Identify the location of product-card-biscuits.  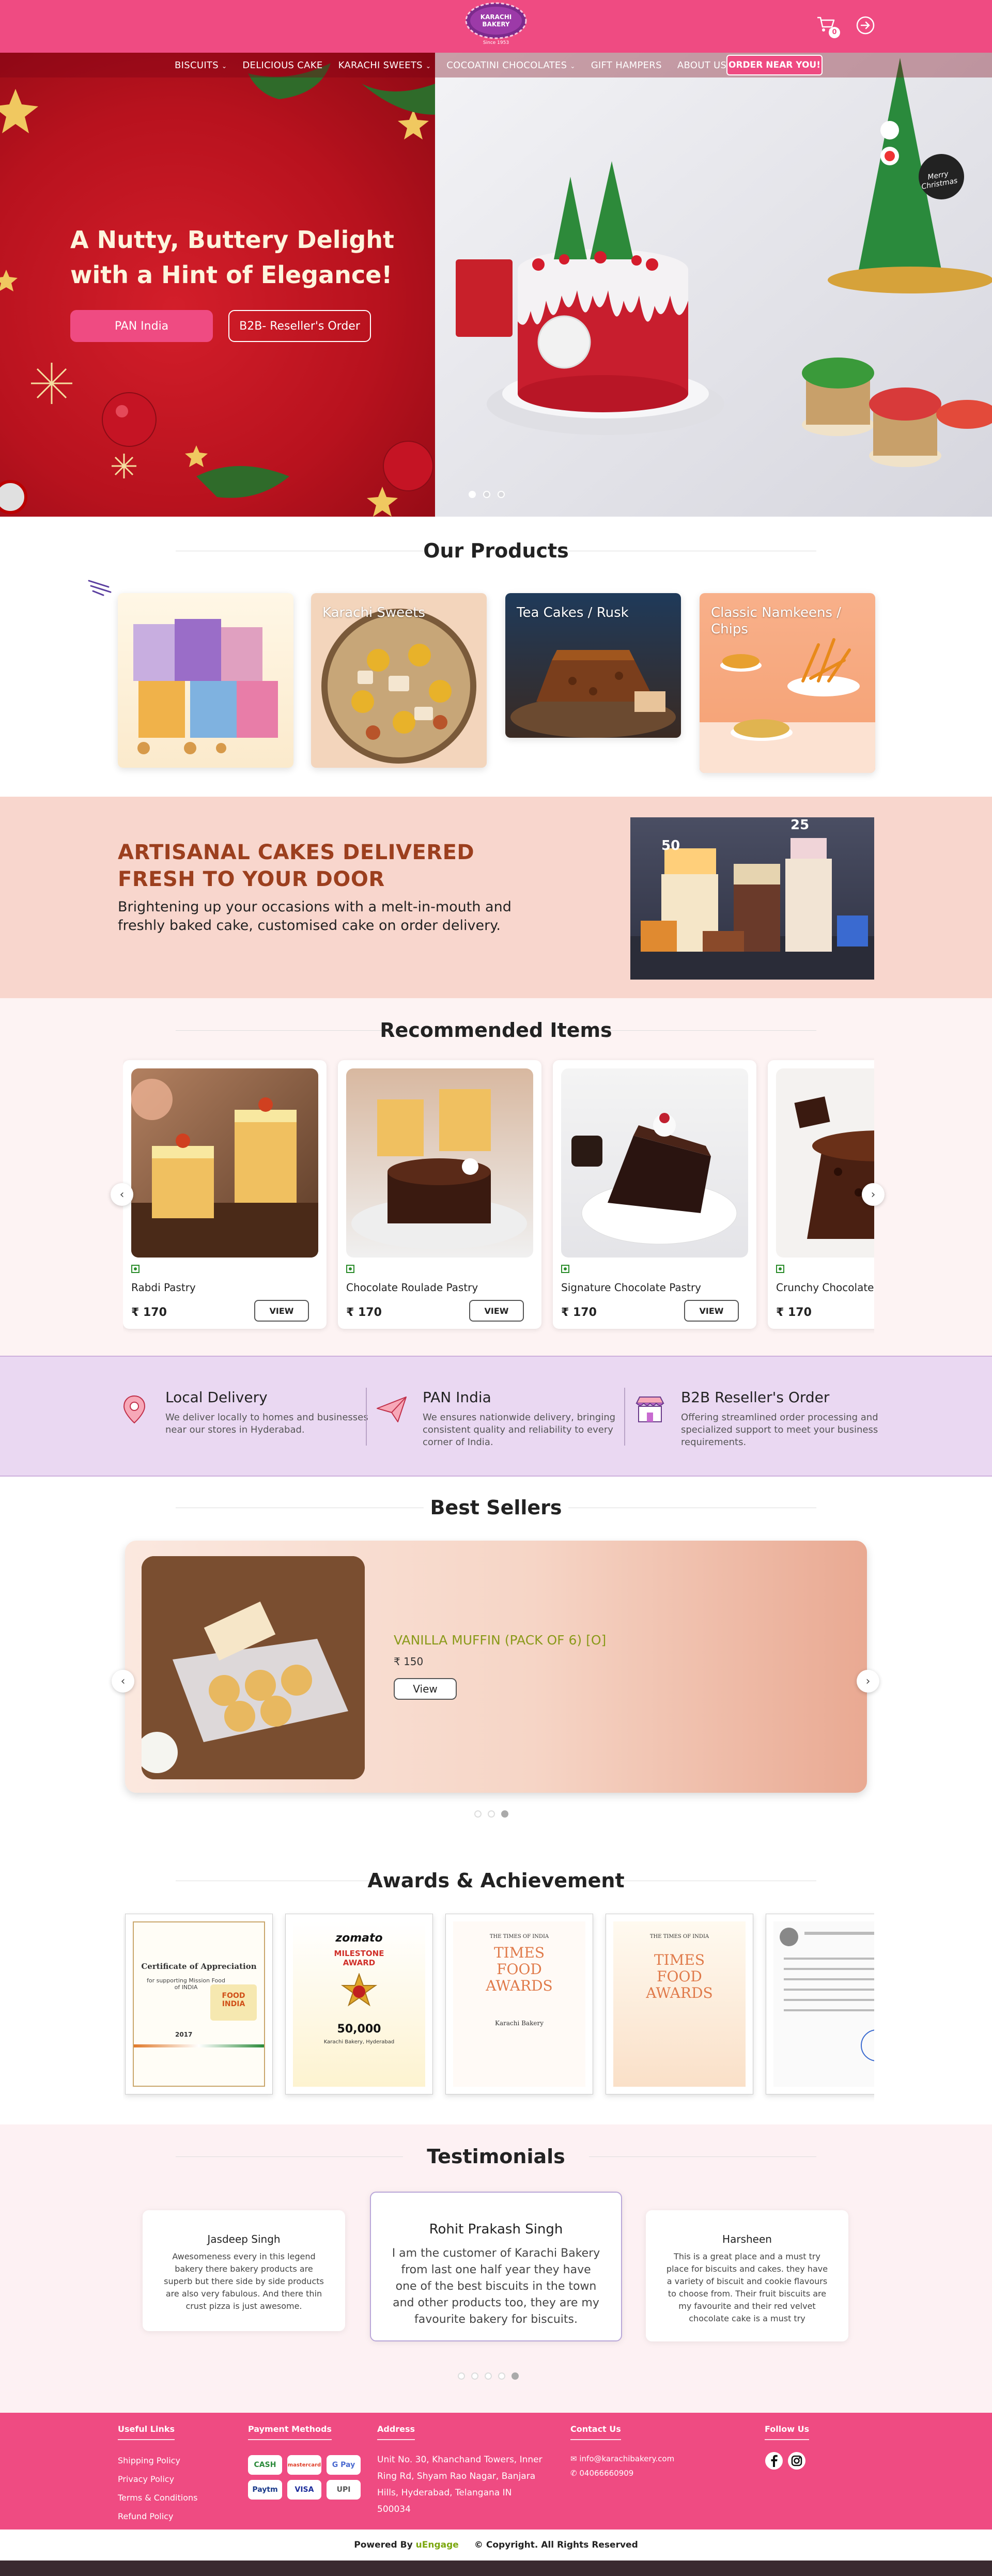
(206, 680).